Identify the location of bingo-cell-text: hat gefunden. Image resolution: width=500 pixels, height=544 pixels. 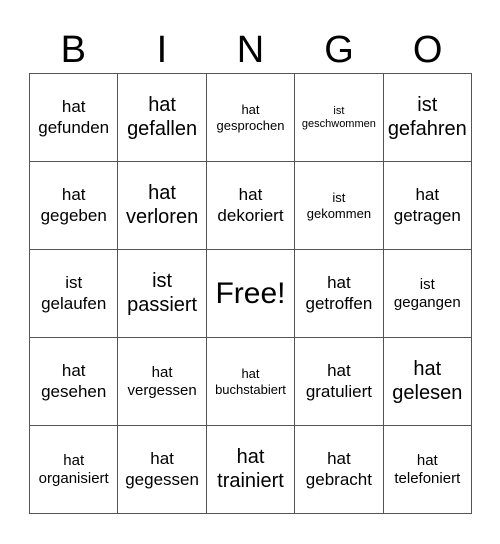
(74, 117).